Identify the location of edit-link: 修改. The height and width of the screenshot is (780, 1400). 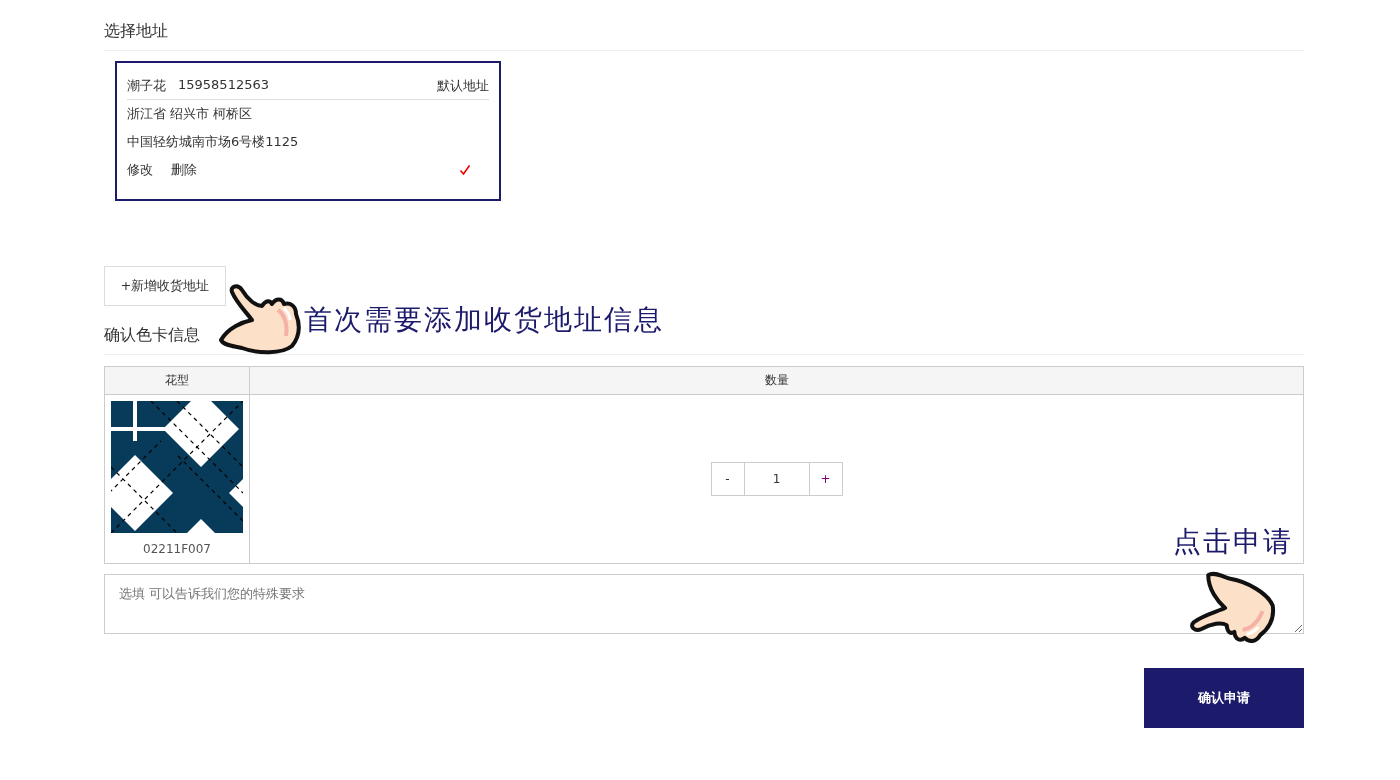
(140, 170).